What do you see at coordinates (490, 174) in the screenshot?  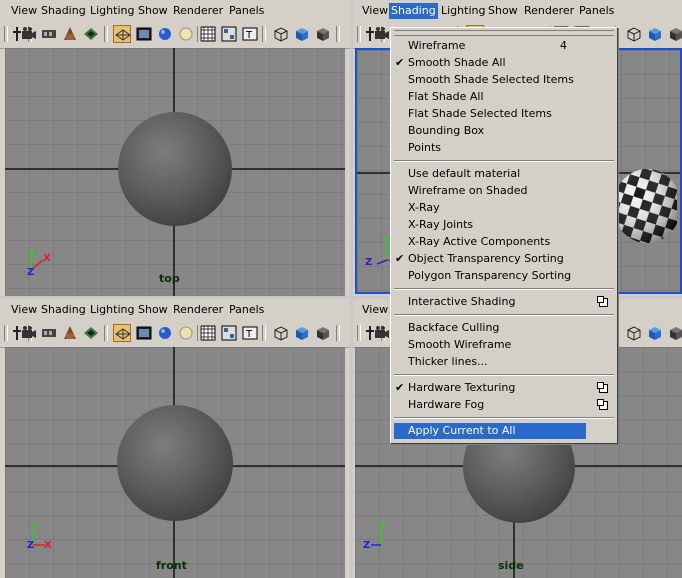 I see `menu-item-use-default-material: Use default material` at bounding box center [490, 174].